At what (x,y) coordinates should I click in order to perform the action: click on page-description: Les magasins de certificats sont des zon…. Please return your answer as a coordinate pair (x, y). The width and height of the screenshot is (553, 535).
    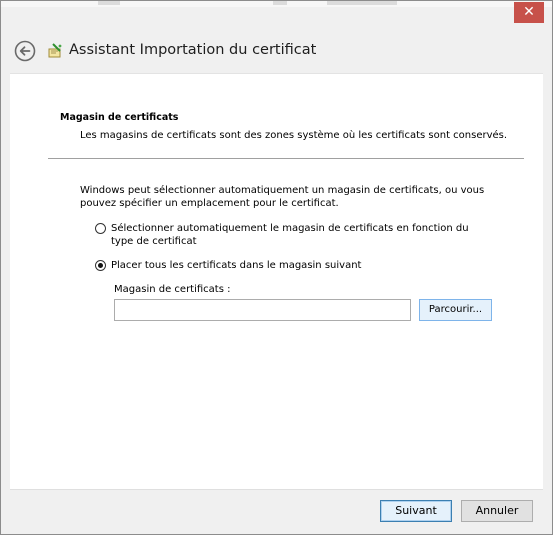
    Looking at the image, I should click on (294, 135).